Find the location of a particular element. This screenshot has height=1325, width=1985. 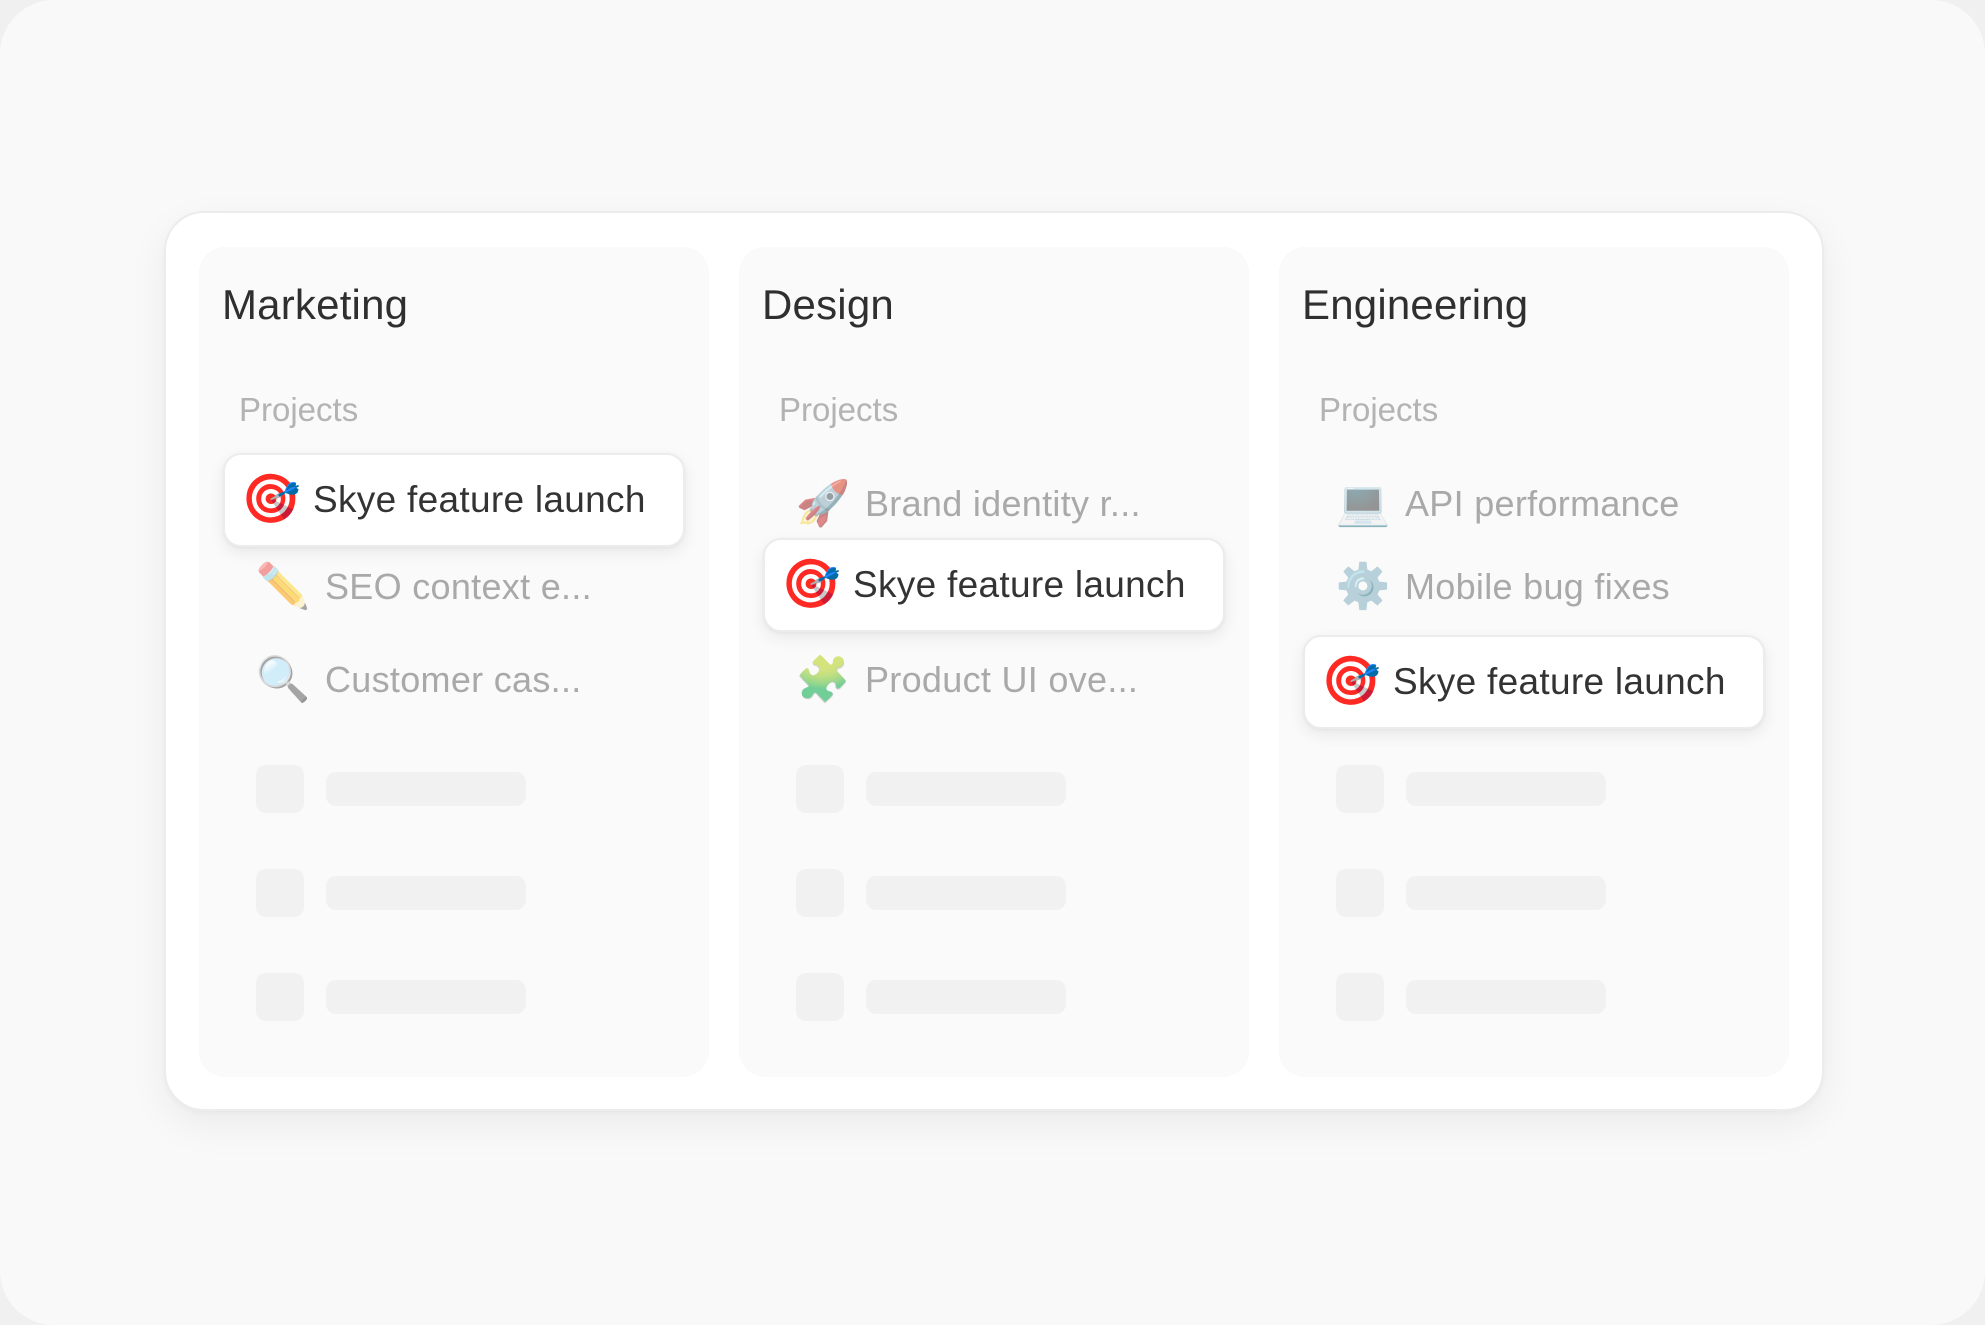

rocket-icon: 🚀 is located at coordinates (823, 503).